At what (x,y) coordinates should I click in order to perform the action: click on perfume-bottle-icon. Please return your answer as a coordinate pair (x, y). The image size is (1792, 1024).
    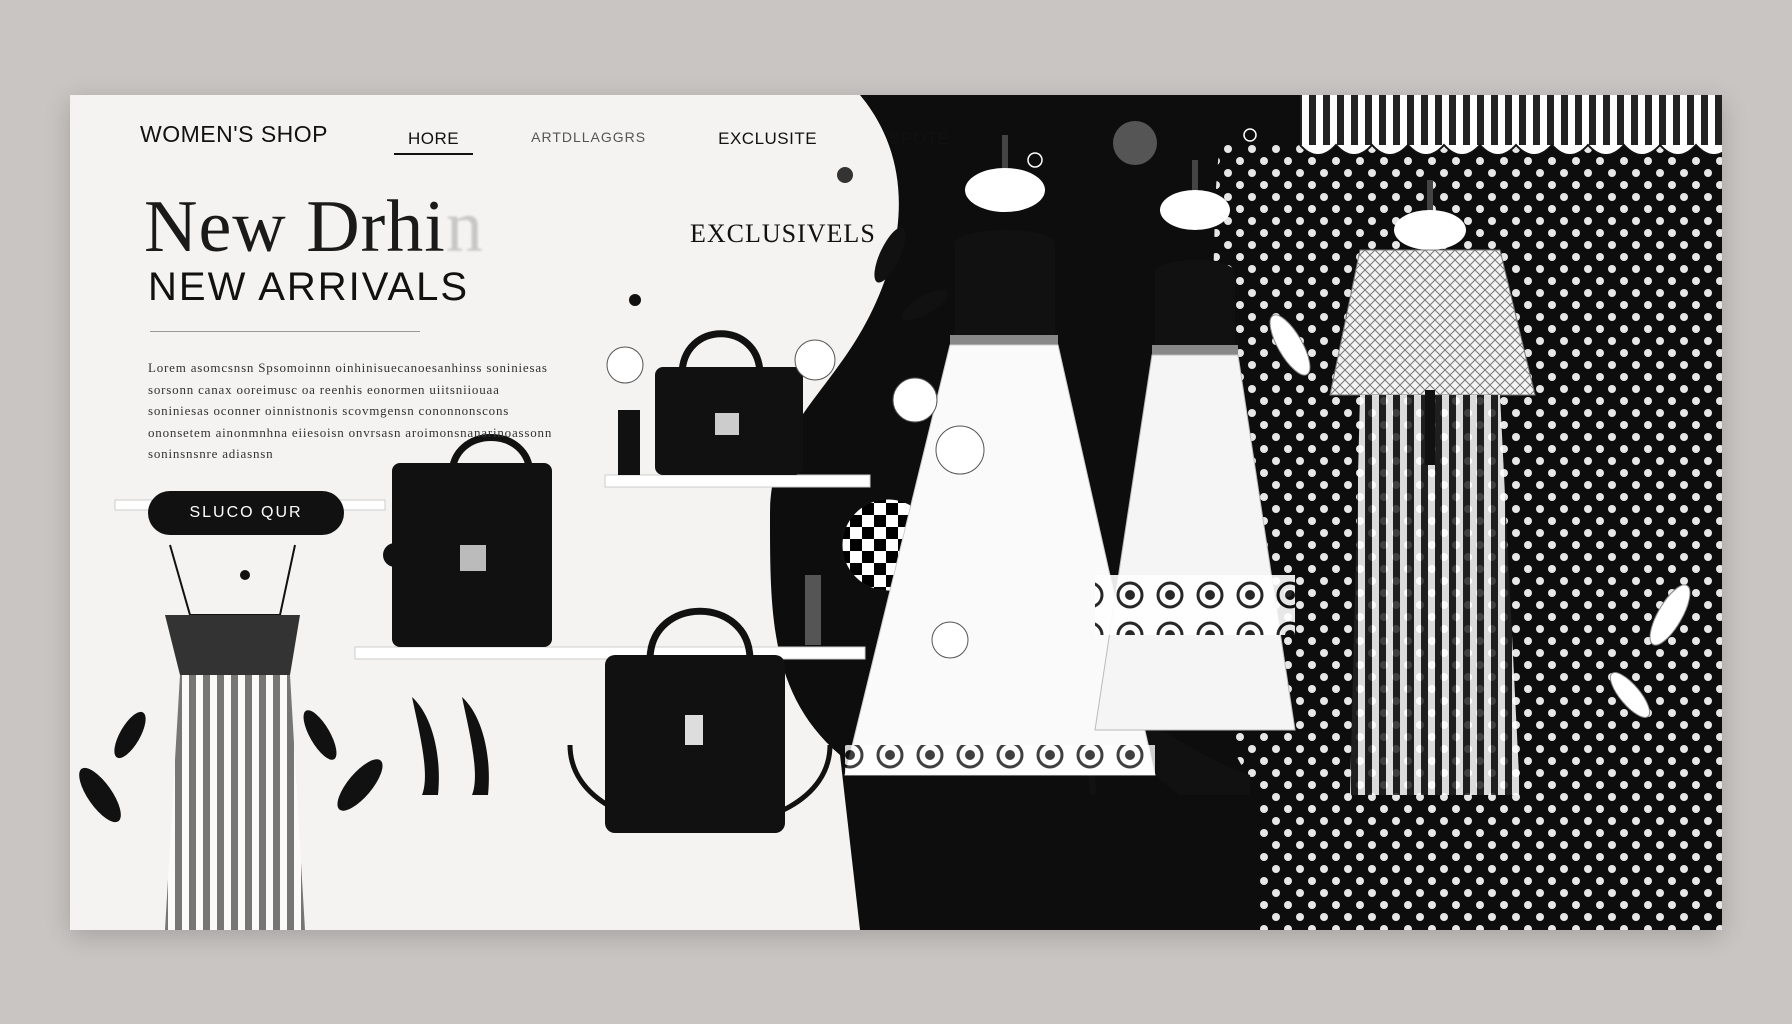
    Looking at the image, I should click on (629, 442).